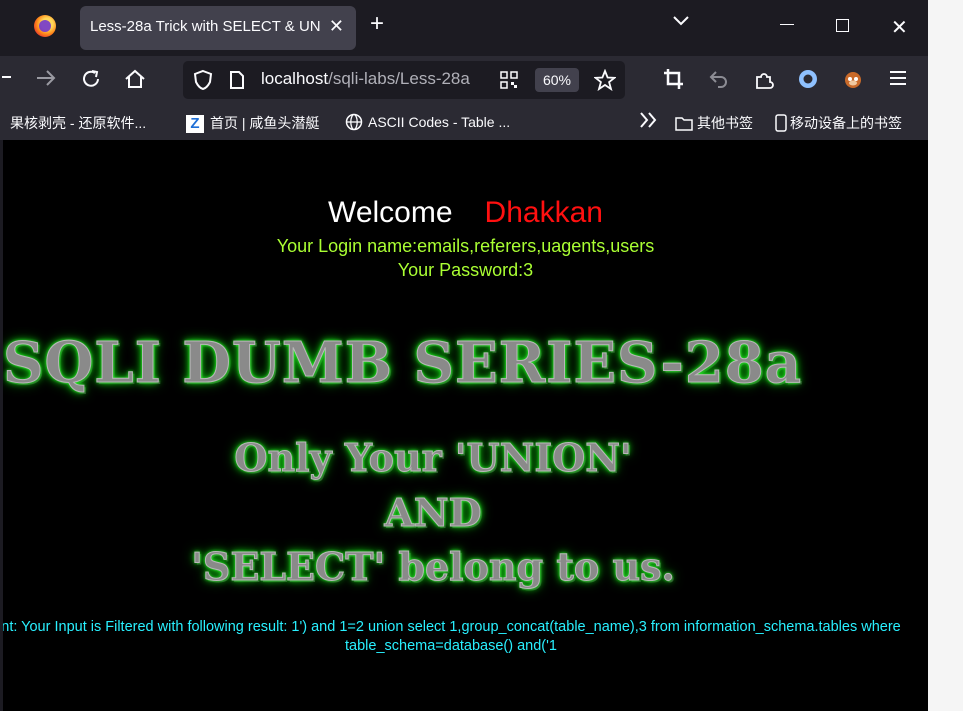 Image resolution: width=963 pixels, height=711 pixels. I want to click on back-icon, so click(7, 79).